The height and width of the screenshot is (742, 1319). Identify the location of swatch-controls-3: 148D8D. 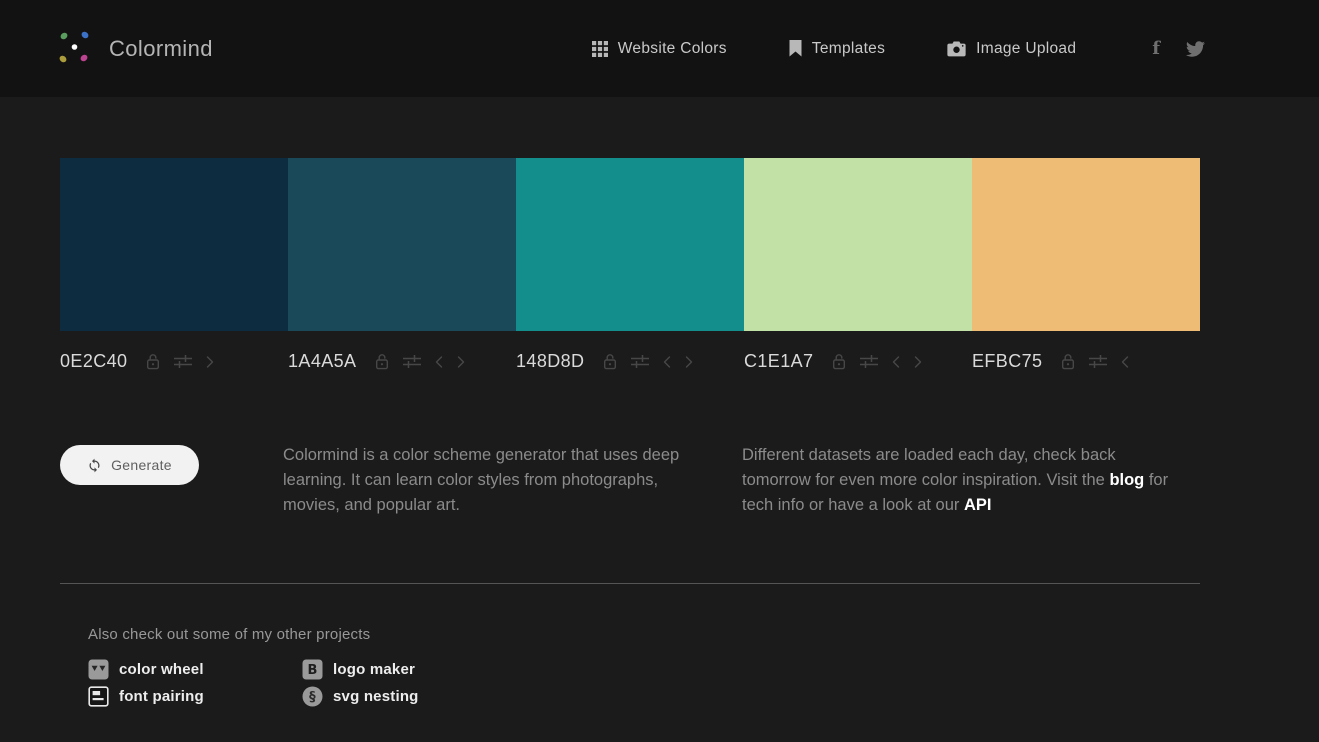
(630, 353).